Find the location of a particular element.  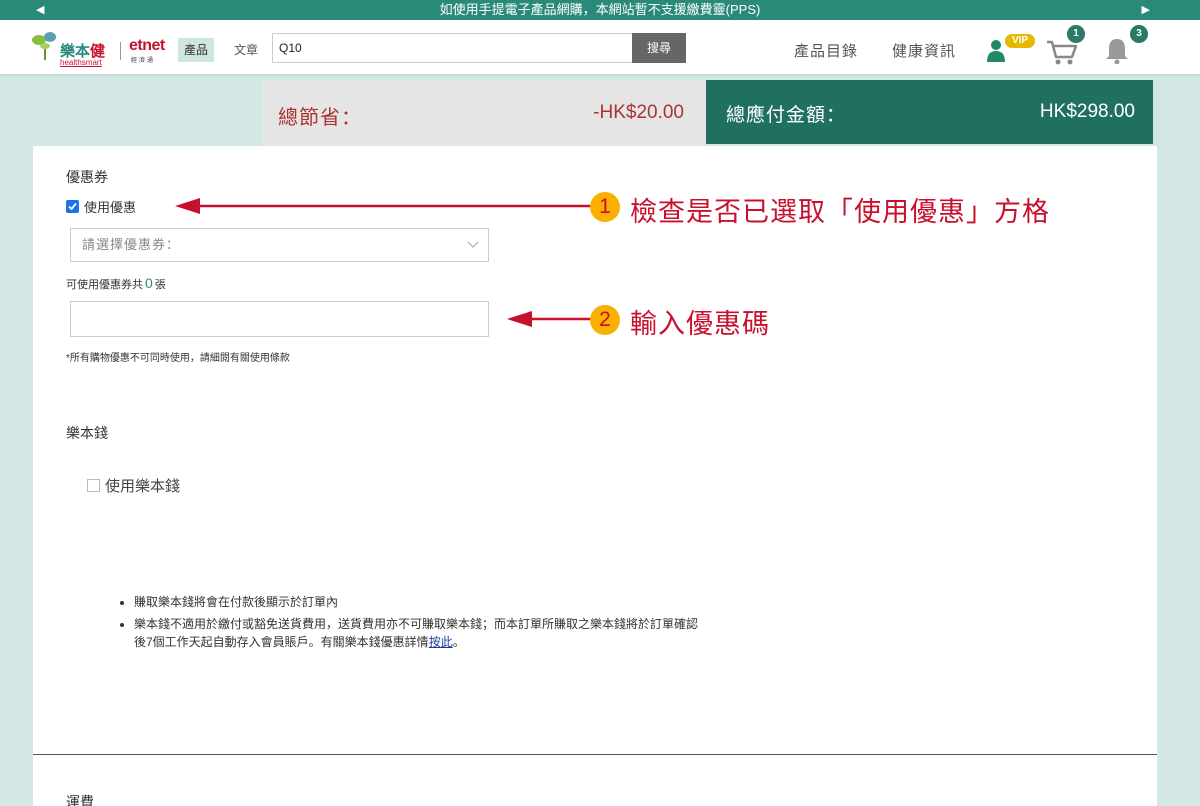

annotation-badge-2: 2 is located at coordinates (605, 320).